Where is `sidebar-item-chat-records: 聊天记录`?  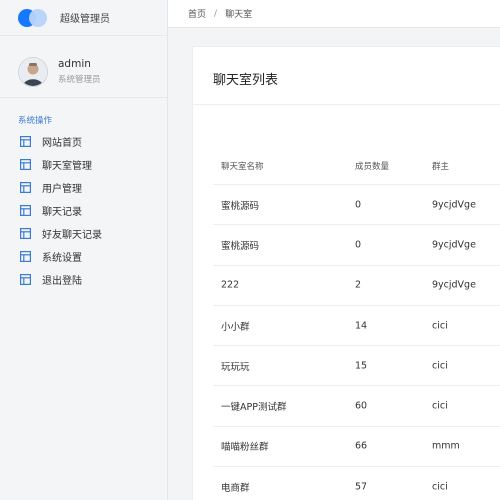
sidebar-item-chat-records: 聊天记录 is located at coordinates (83, 210).